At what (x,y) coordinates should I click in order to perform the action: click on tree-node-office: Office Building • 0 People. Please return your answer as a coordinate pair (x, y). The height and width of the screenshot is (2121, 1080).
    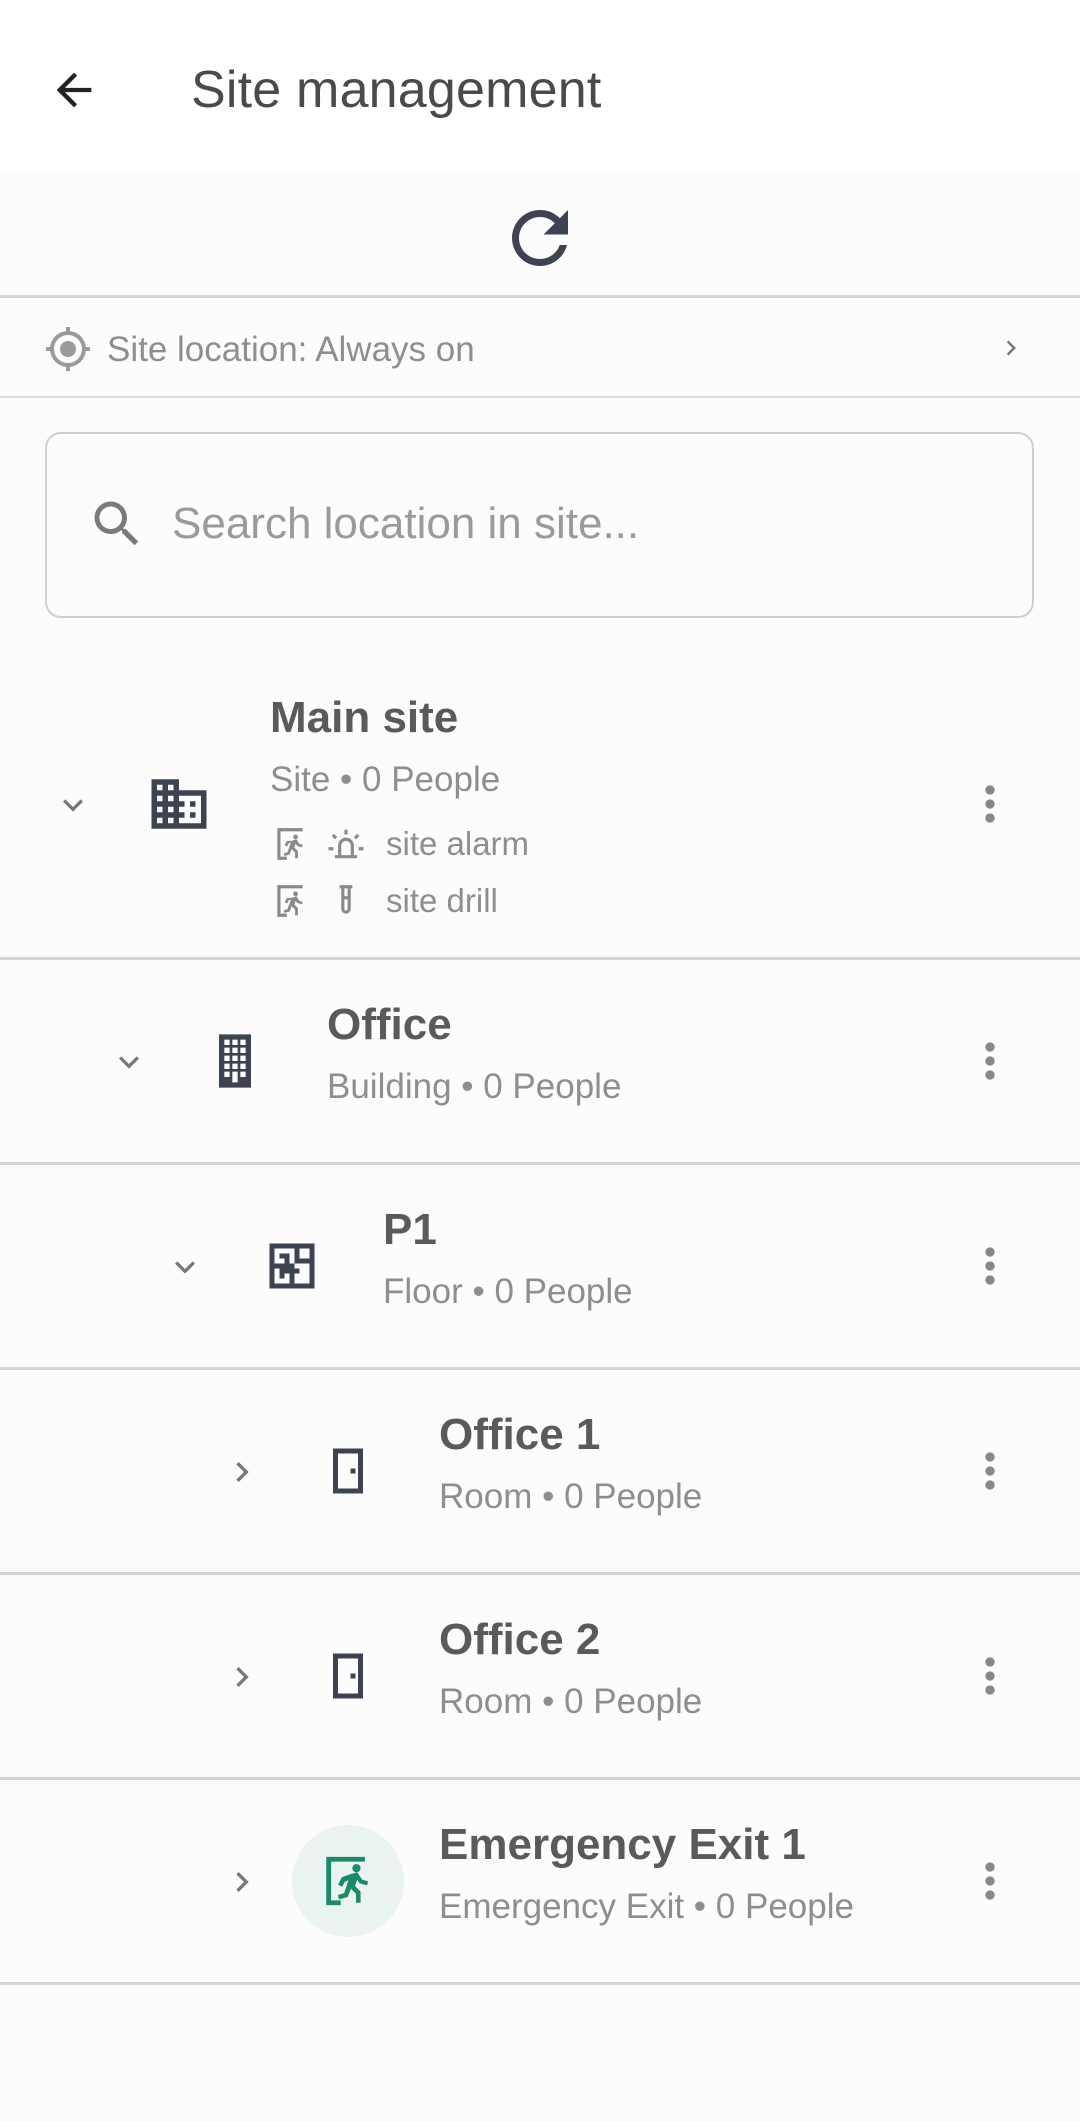
    Looking at the image, I should click on (540, 1062).